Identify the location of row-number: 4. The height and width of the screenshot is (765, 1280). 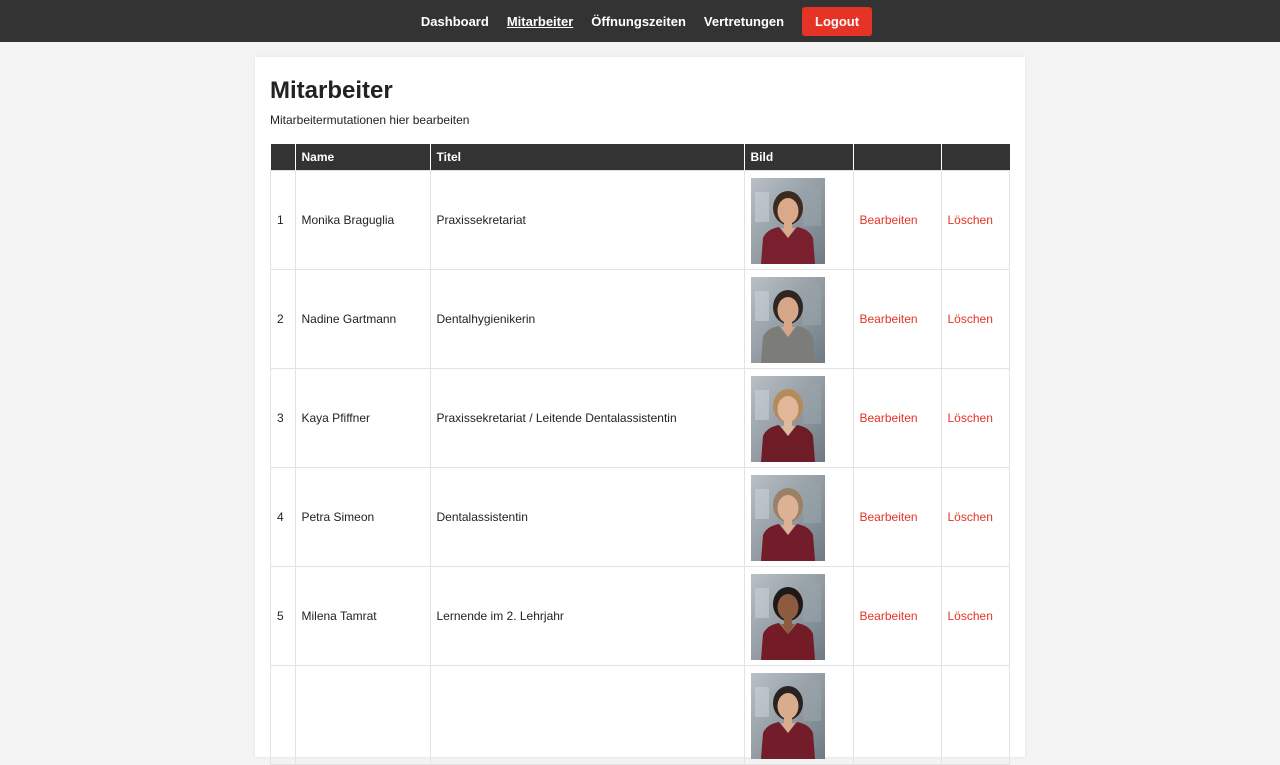
(283, 517).